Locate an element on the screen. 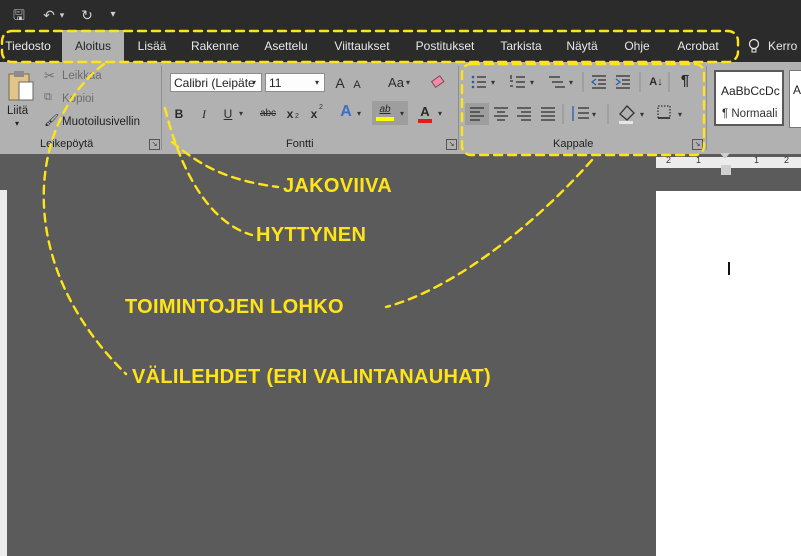  group-highlight-frame is located at coordinates (583, 109).